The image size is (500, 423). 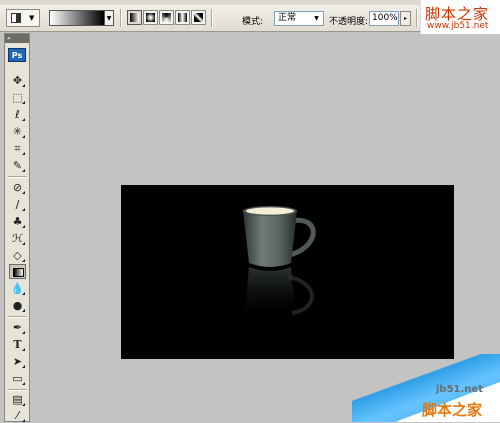 What do you see at coordinates (17, 97) in the screenshot?
I see `marquee-tool-icon: ⬚` at bounding box center [17, 97].